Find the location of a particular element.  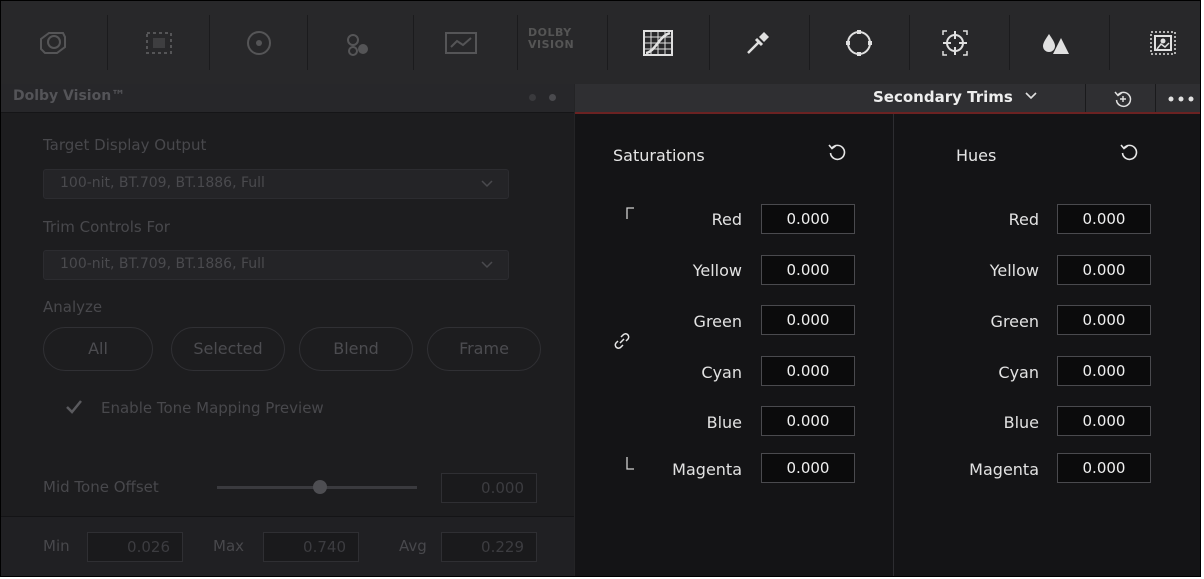

saturation-blue-label: Blue is located at coordinates (724, 422).